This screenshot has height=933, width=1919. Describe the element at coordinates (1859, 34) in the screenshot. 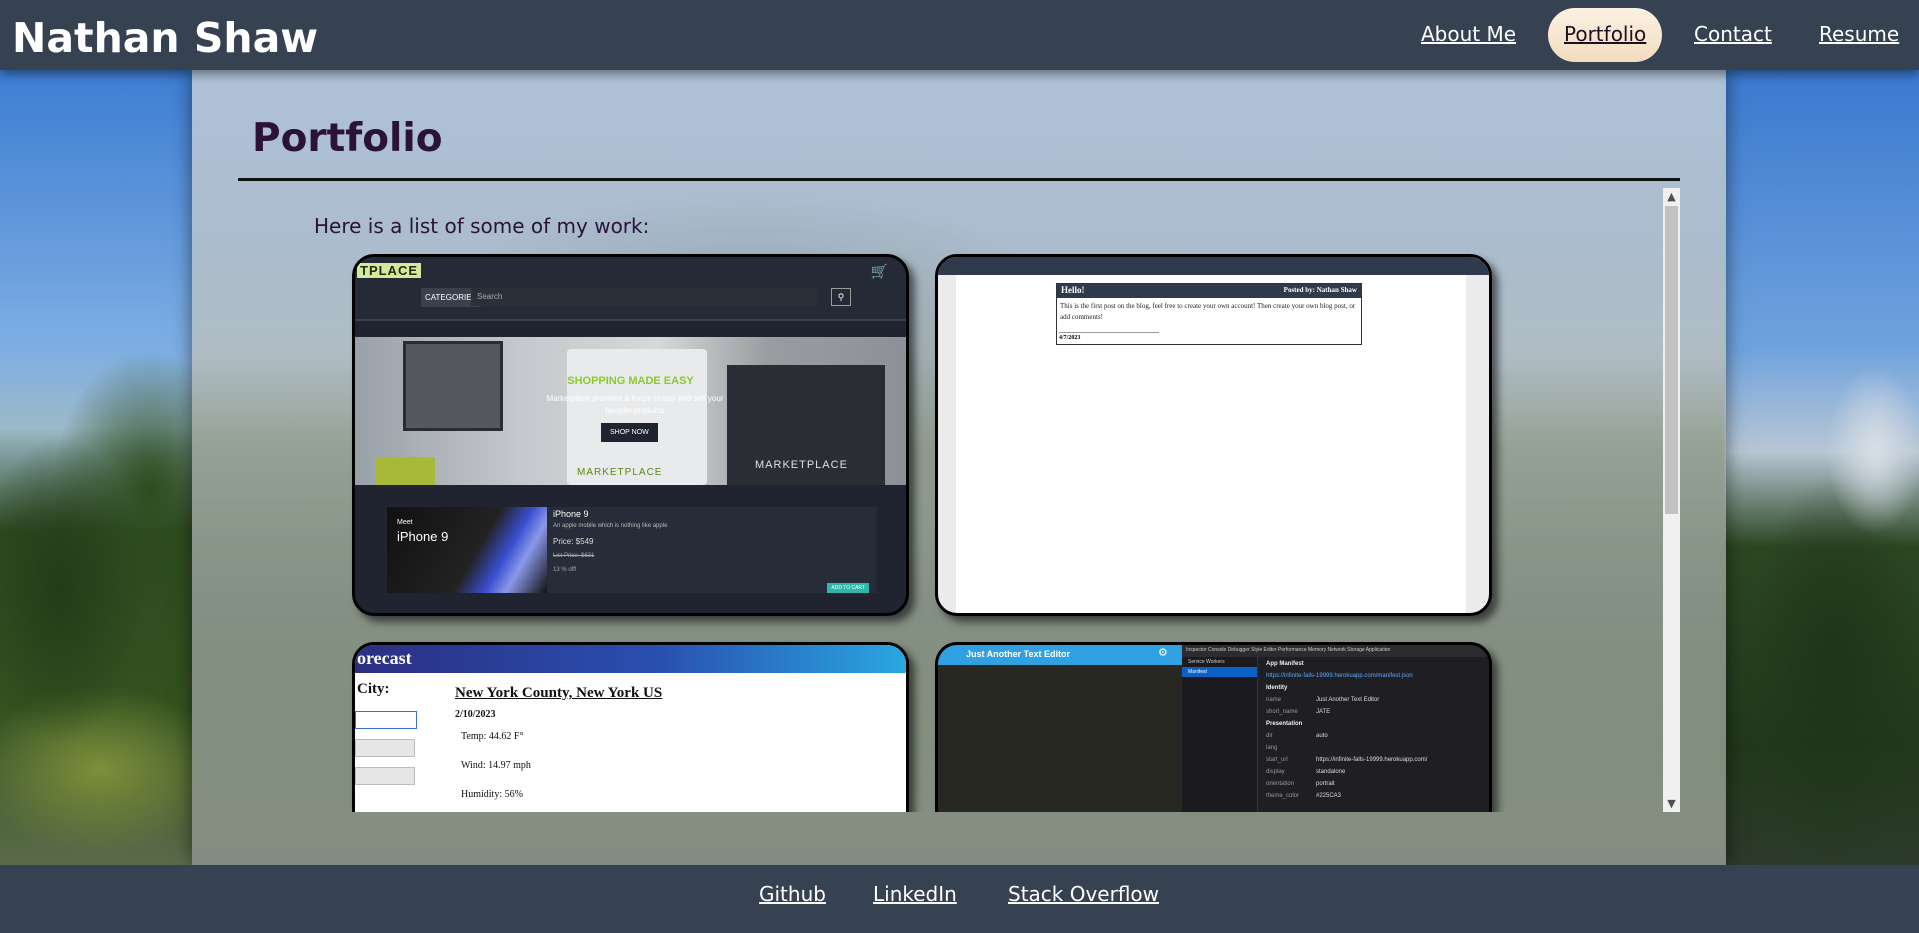

I see `nav-link-resume: Resume` at that location.